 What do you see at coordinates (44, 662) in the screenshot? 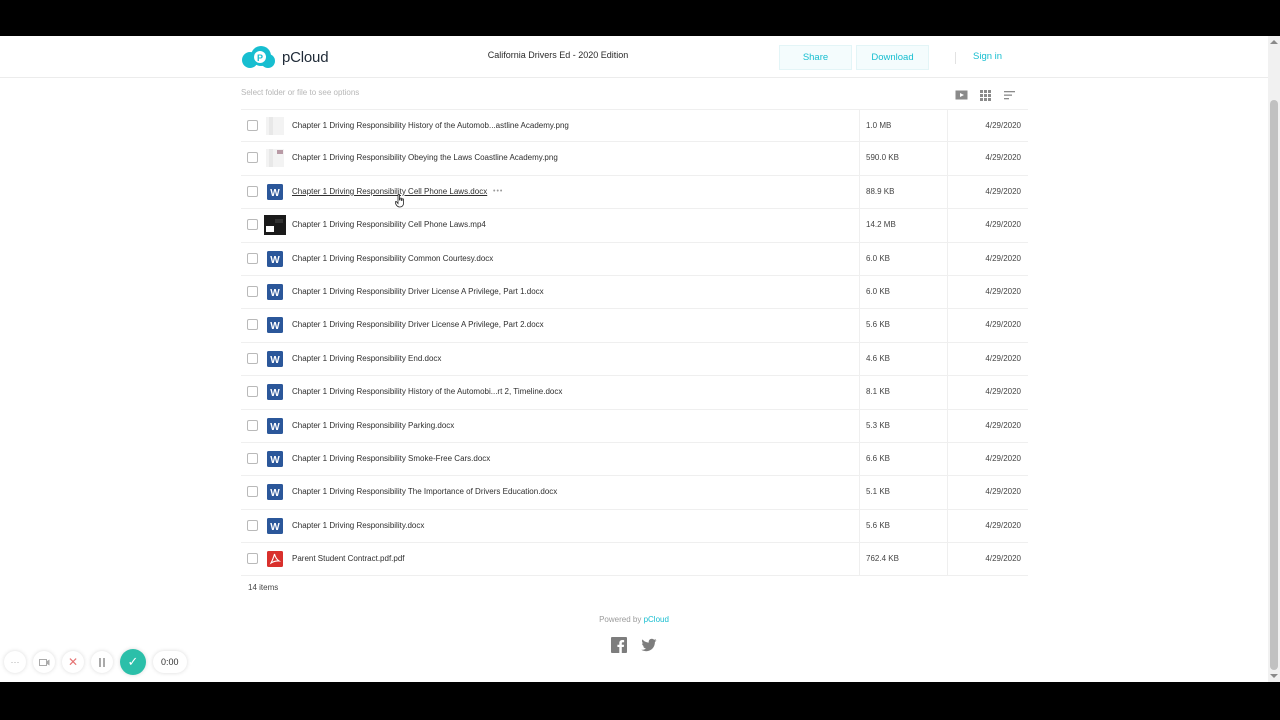
I see `camera-icon` at bounding box center [44, 662].